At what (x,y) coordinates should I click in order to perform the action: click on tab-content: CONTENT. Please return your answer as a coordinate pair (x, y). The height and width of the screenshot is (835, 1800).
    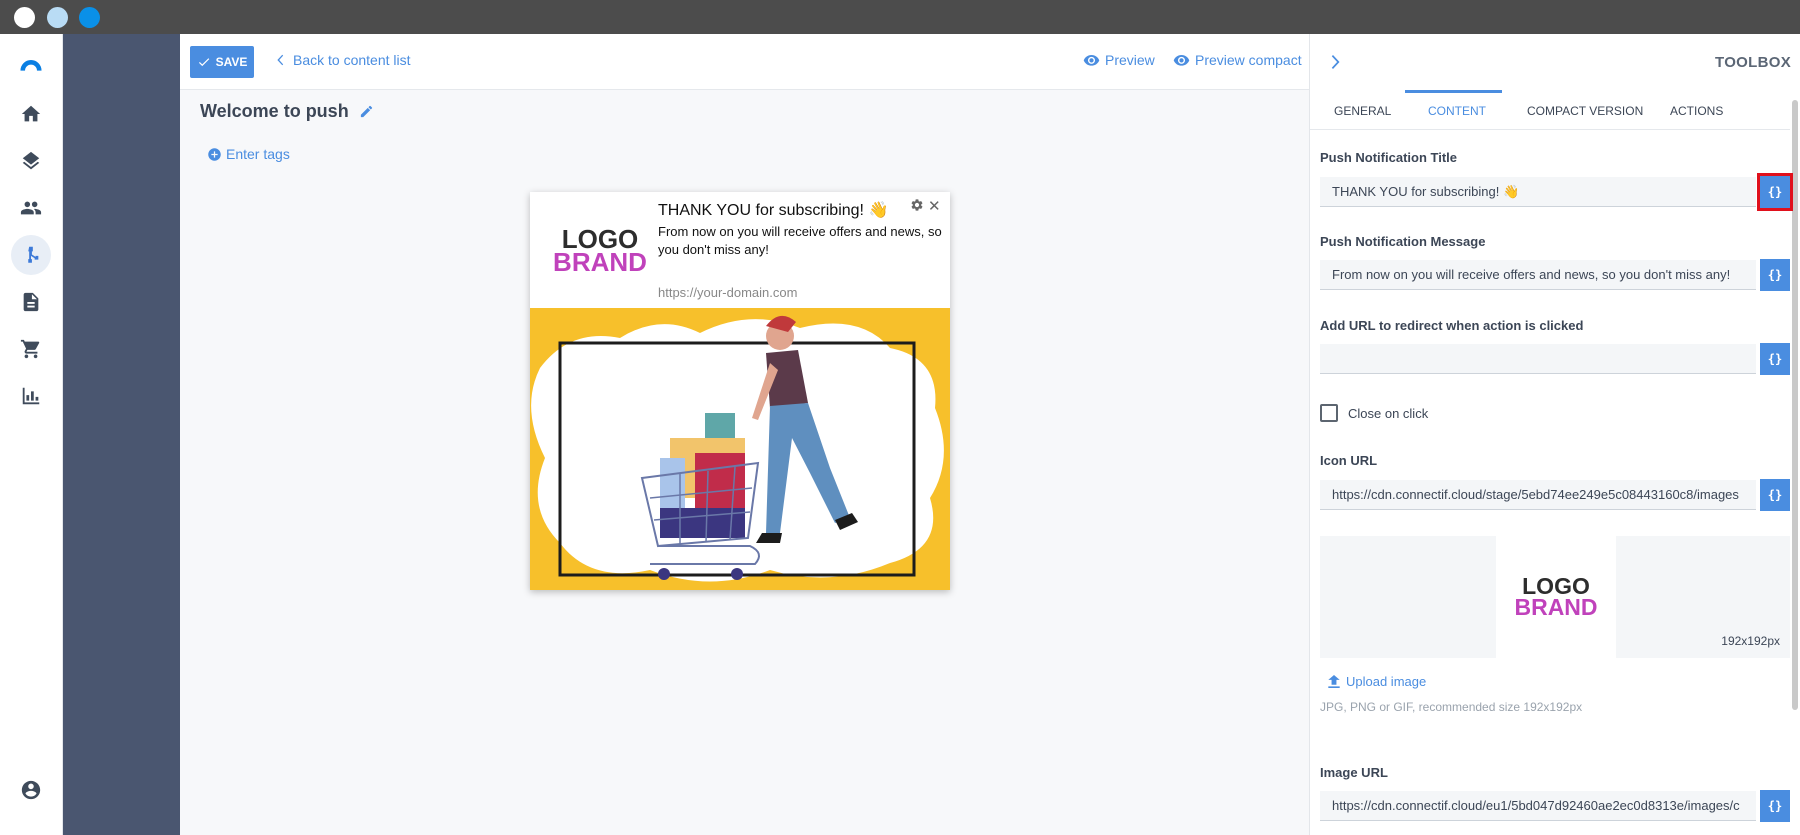
    Looking at the image, I should click on (1457, 111).